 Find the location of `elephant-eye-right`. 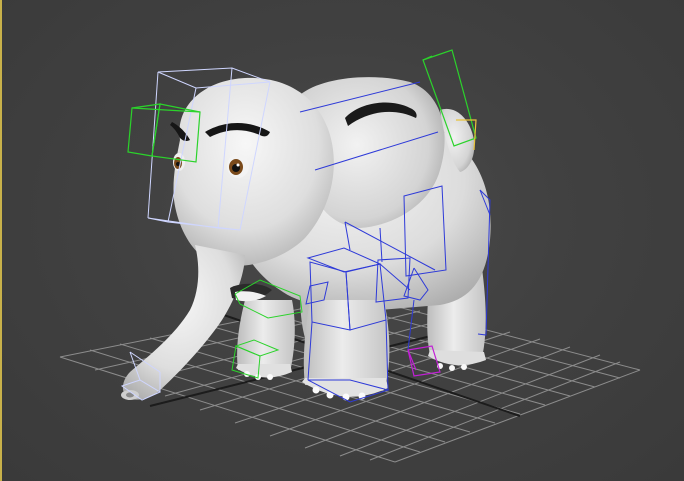

elephant-eye-right is located at coordinates (238, 166).